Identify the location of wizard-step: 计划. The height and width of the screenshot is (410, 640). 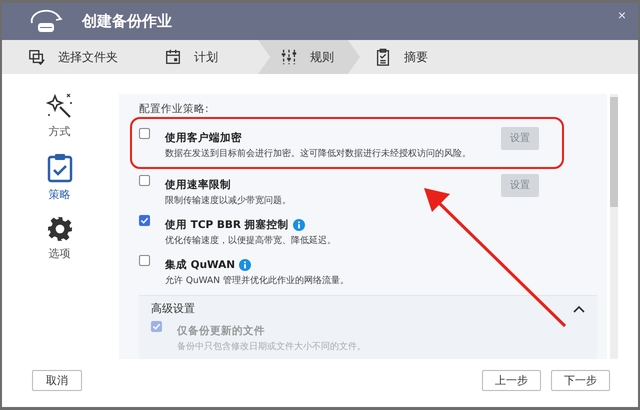
(201, 57).